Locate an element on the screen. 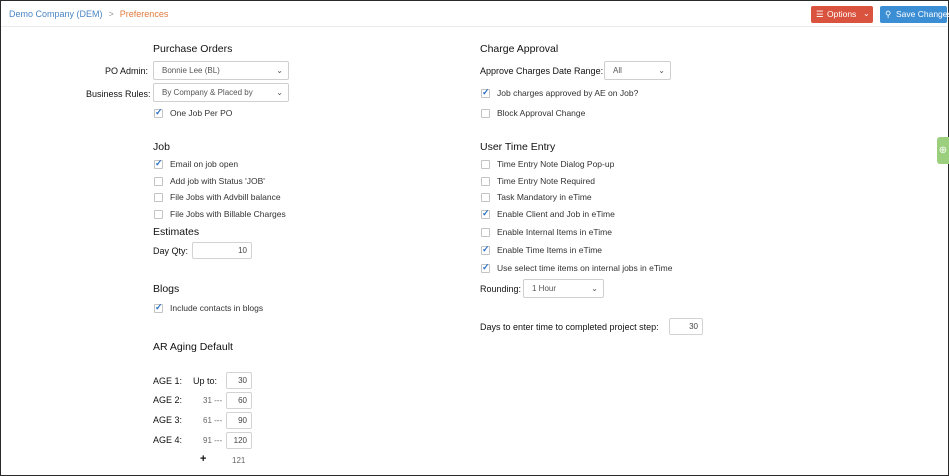 This screenshot has width=949, height=476. business-rules-value: By Company & Placed by is located at coordinates (207, 92).